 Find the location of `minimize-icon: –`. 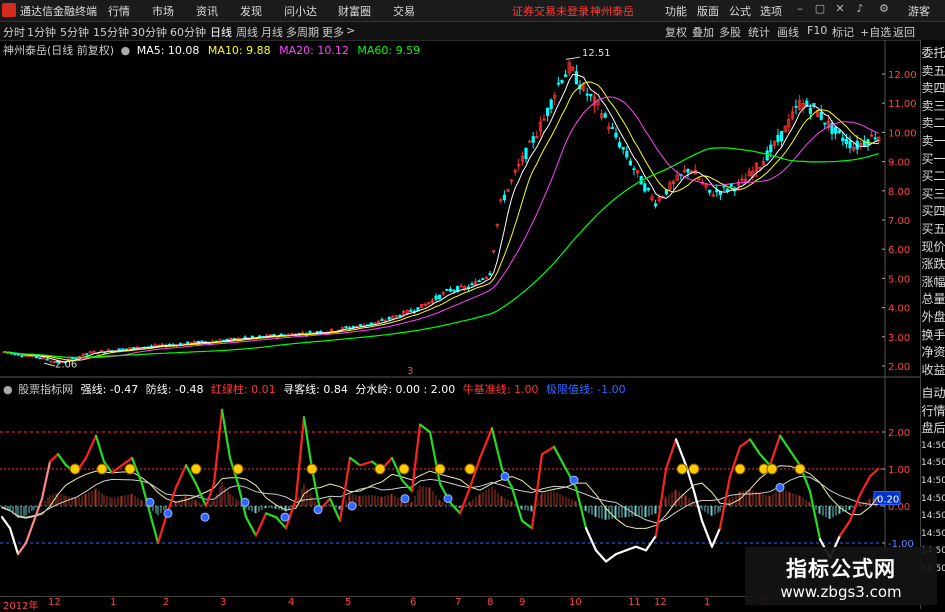

minimize-icon: – is located at coordinates (800, 10).